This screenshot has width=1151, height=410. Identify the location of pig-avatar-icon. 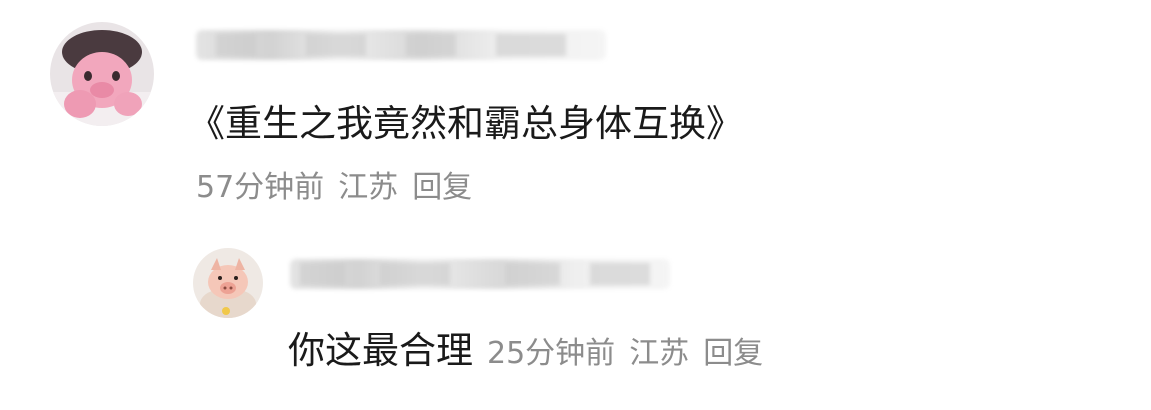
(228, 283).